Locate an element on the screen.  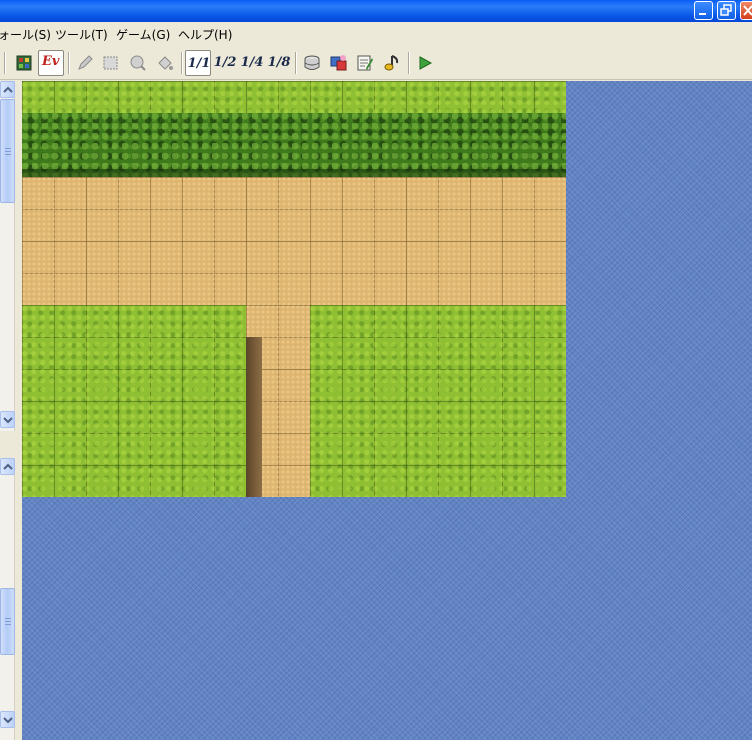
sound-test-button is located at coordinates (392, 63).